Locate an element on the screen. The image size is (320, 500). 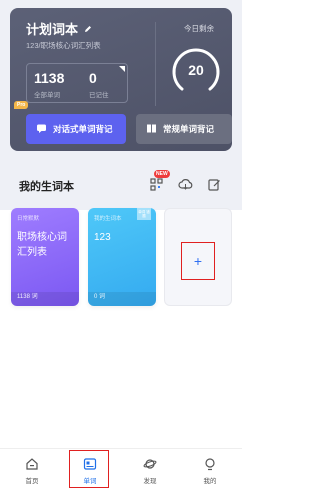
tab-profile: 我的 is located at coordinates (210, 471).